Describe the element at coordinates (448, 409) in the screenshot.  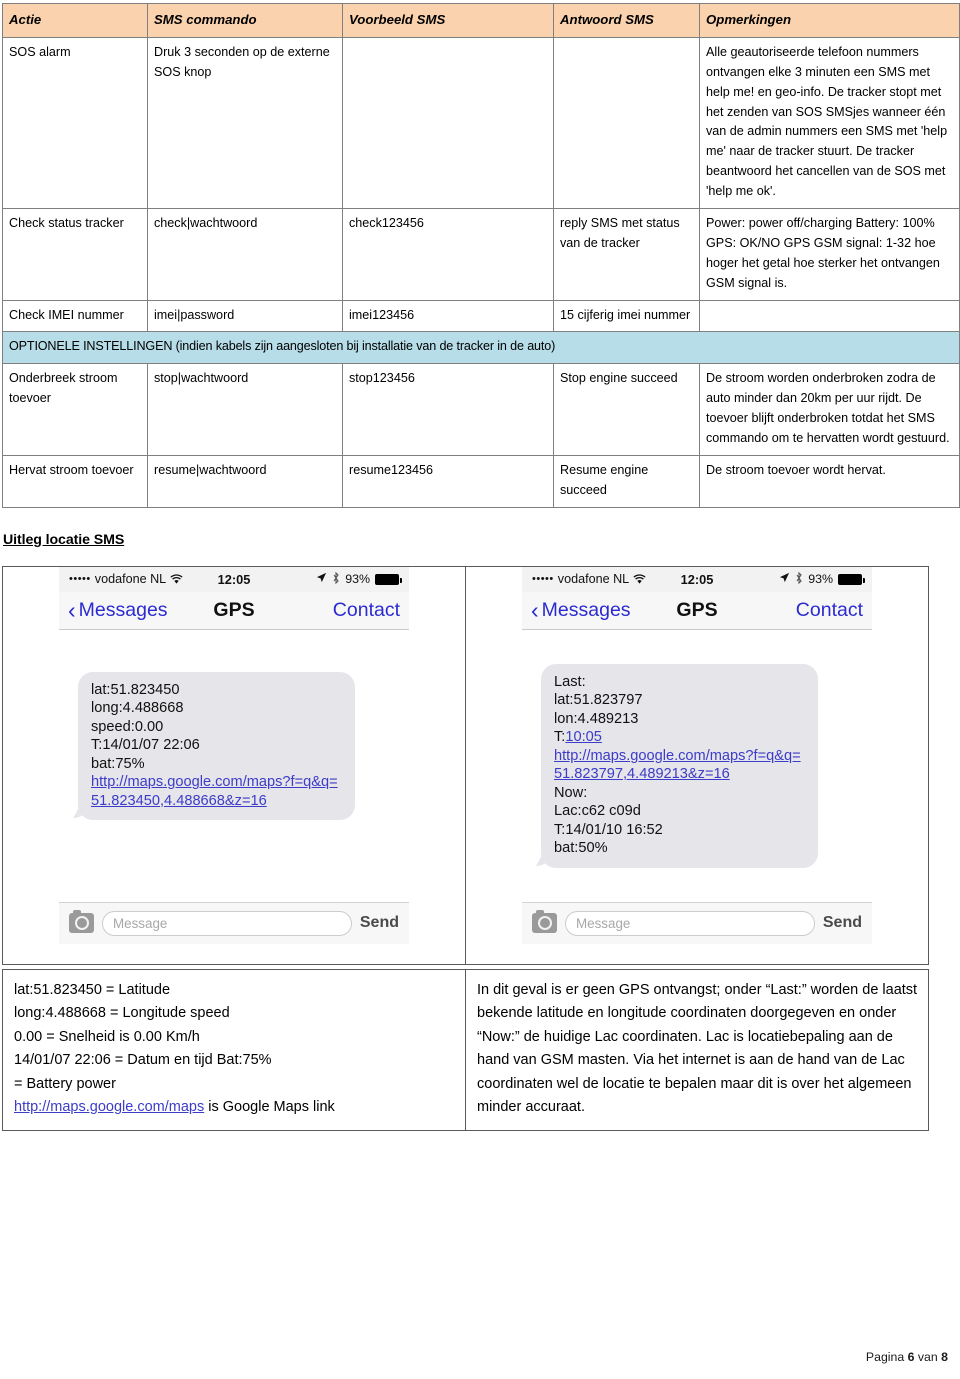
I see `cell-voorbeeld: stop123456` at that location.